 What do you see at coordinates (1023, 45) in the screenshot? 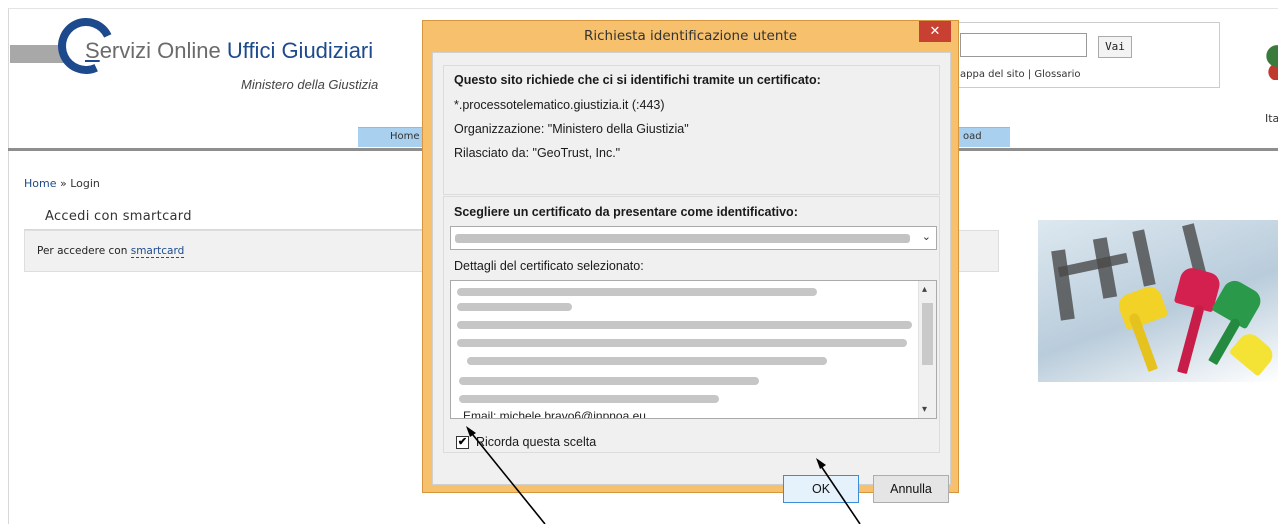
I see `search-input` at bounding box center [1023, 45].